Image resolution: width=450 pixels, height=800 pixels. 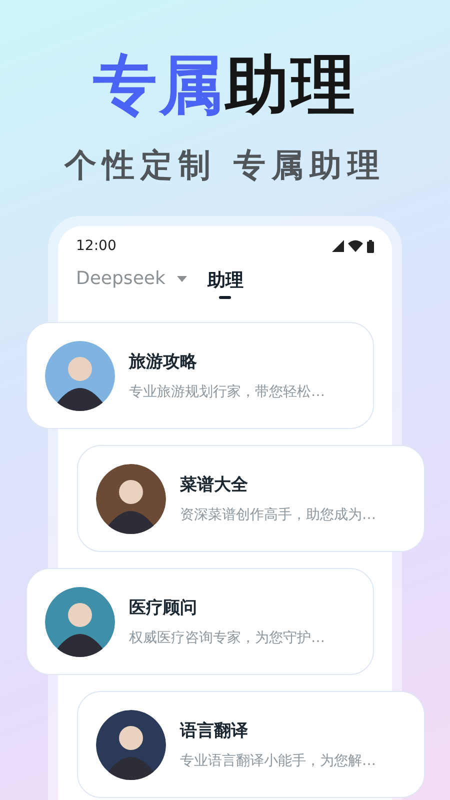 I want to click on battery-icon, so click(x=370, y=246).